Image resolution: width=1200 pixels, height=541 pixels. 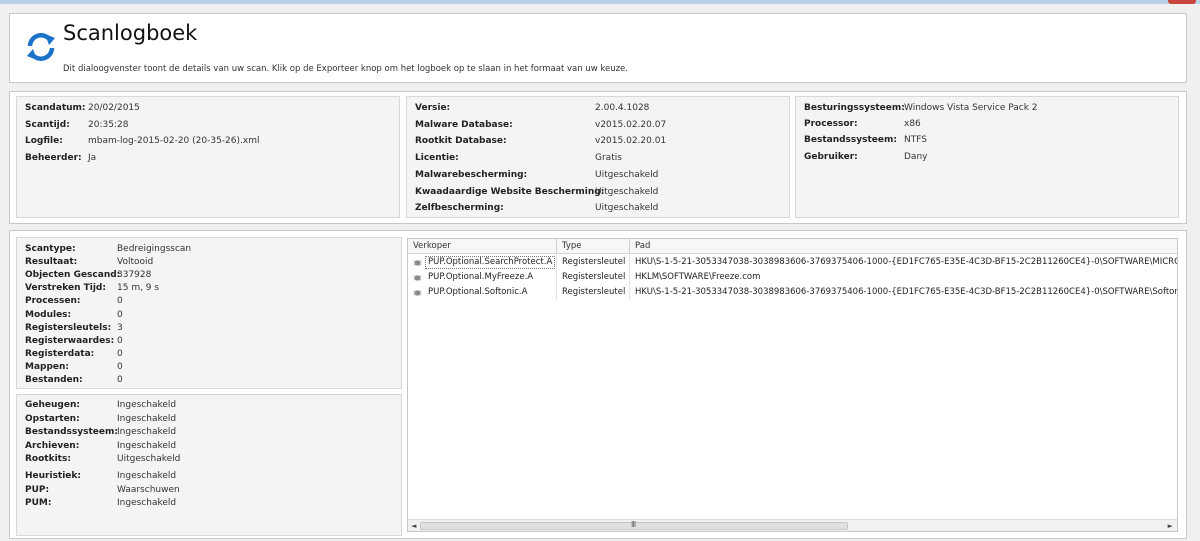 What do you see at coordinates (52, 418) in the screenshot?
I see `info-label: Opstarten:` at bounding box center [52, 418].